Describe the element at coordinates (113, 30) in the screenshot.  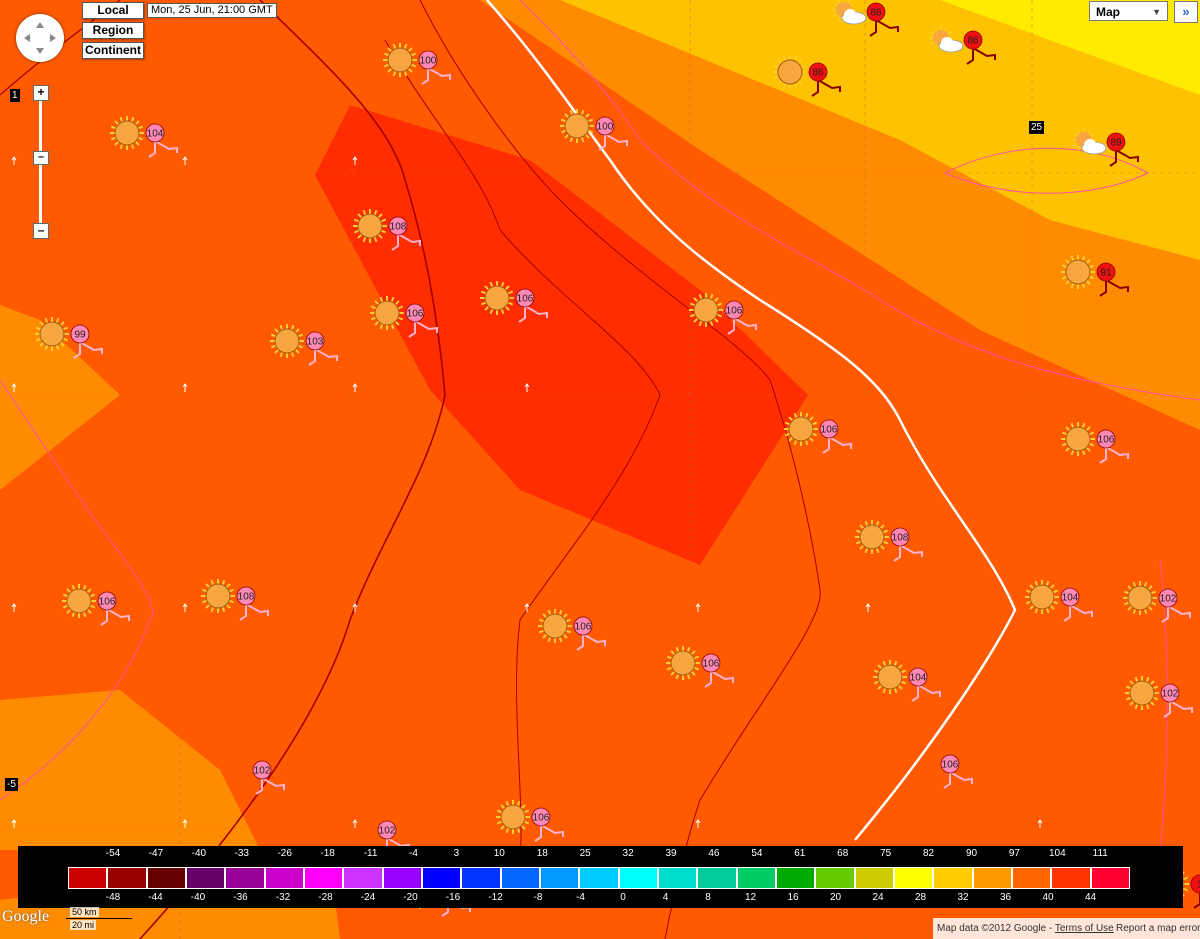
I see `region-button: Region` at that location.